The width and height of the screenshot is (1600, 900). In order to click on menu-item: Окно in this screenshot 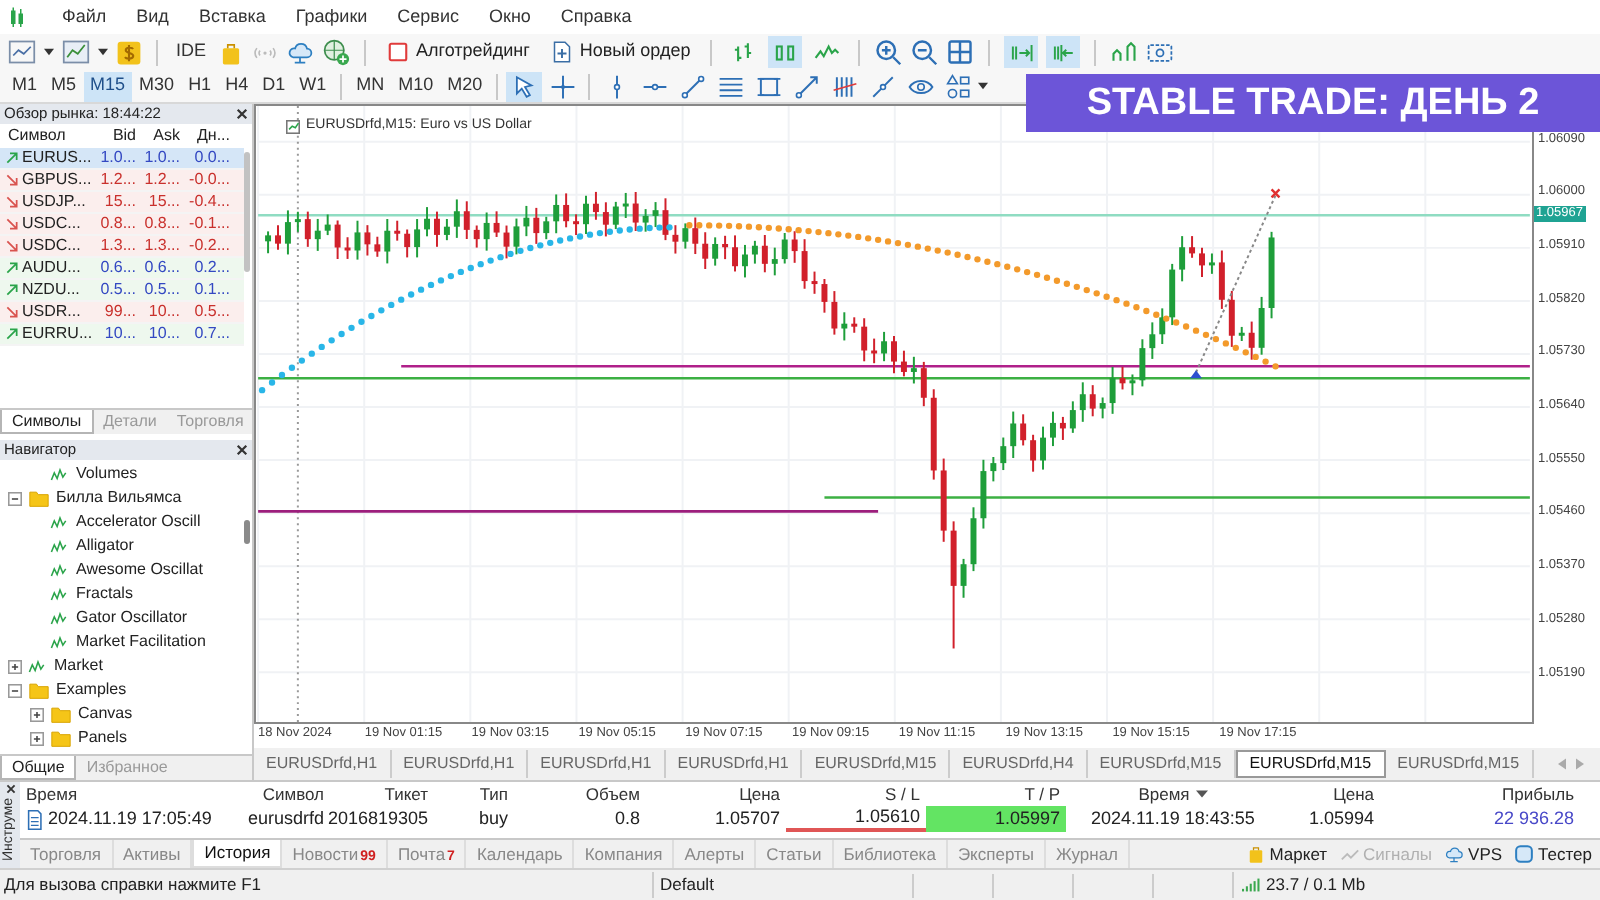, I will do `click(510, 17)`.